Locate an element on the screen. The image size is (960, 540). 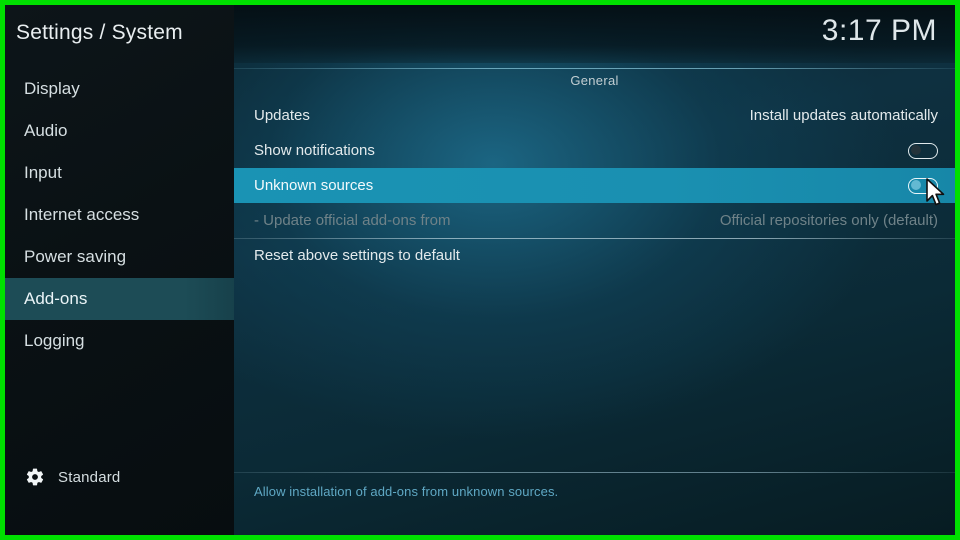
sidebar-item-label: Power saving is located at coordinates (75, 256).